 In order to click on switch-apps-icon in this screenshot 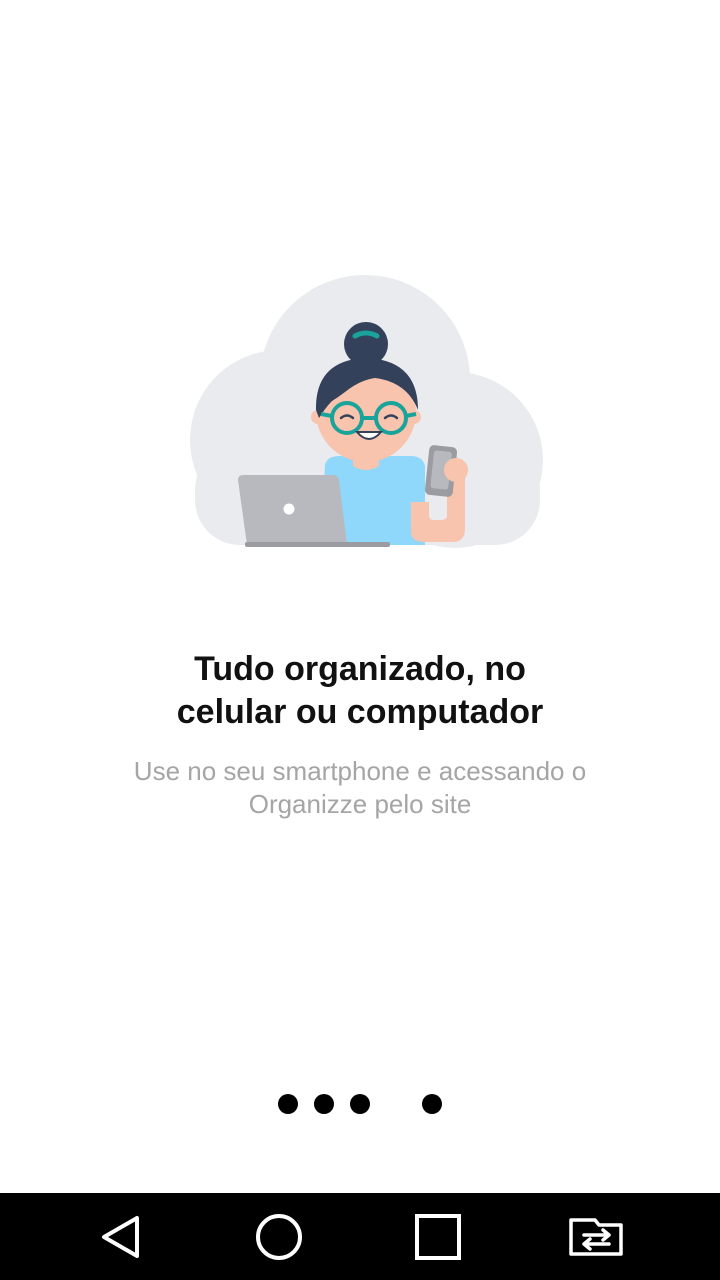, I will do `click(596, 1236)`.